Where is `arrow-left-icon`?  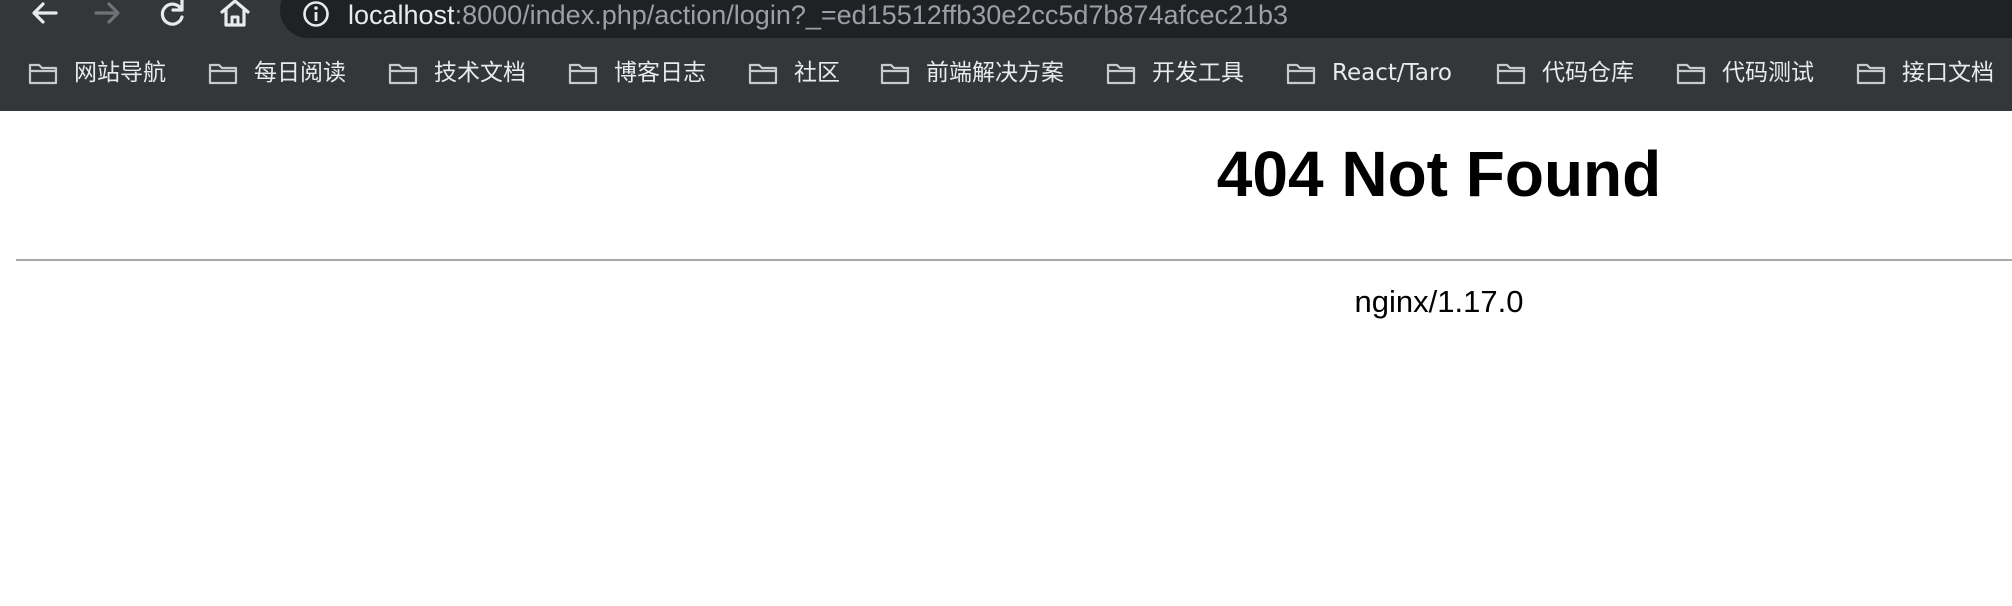
arrow-left-icon is located at coordinates (45, 13).